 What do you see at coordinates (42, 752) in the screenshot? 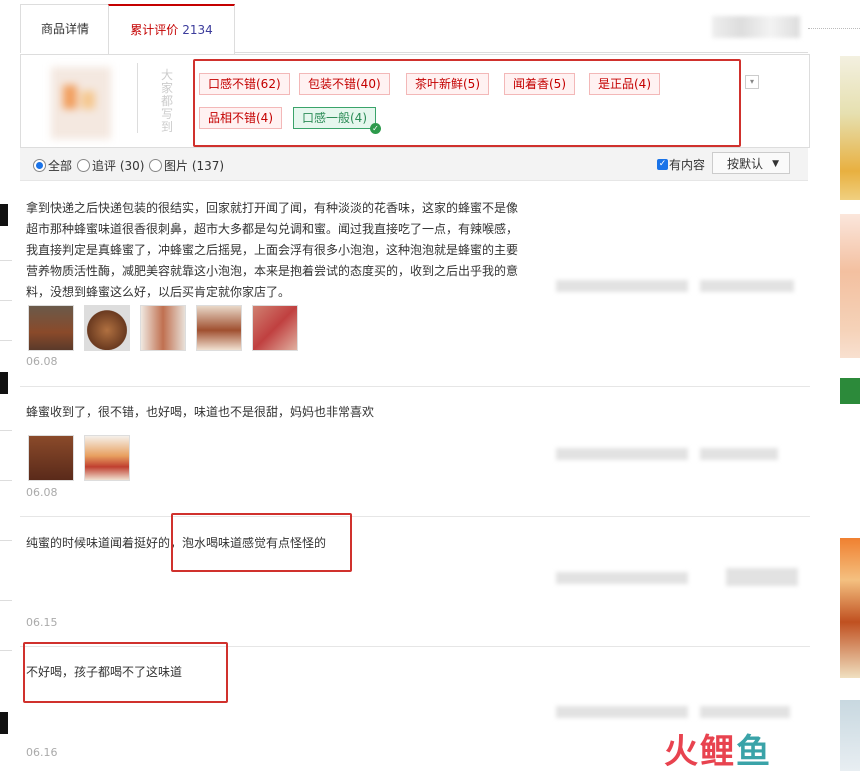
I see `review-date: 06.16` at bounding box center [42, 752].